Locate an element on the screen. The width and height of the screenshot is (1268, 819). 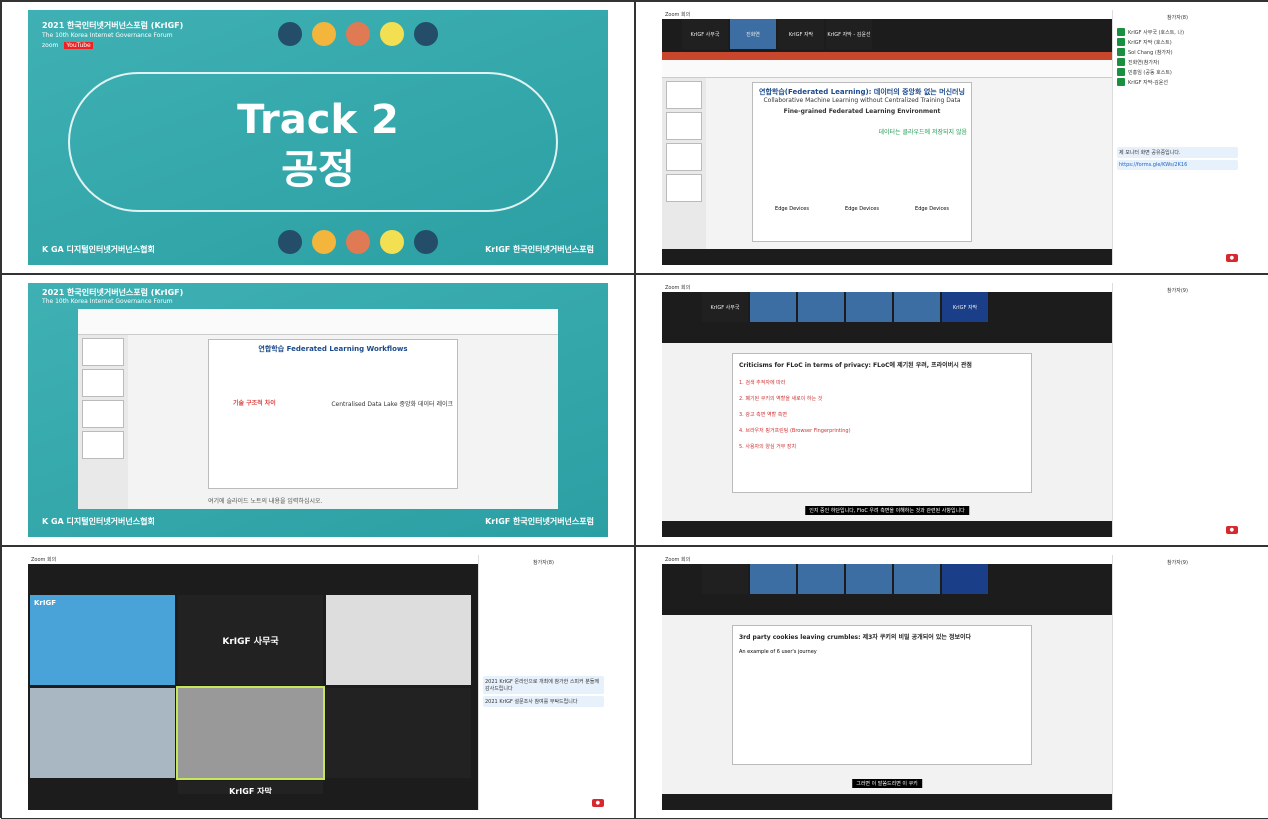
bullet: 3. 광고 측면 역할 측면 is located at coordinates (763, 415).